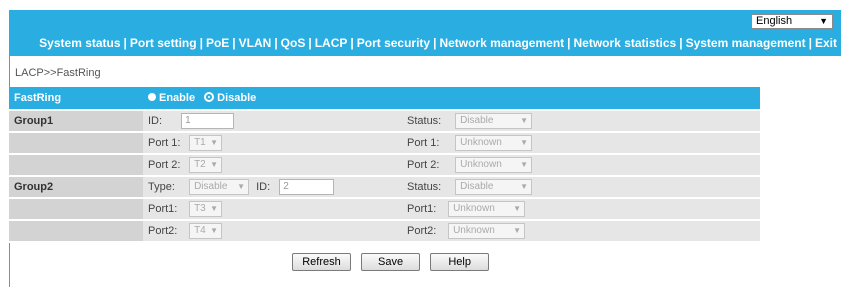 The width and height of the screenshot is (841, 287). What do you see at coordinates (208, 121) in the screenshot?
I see `group1-id-input: 1` at bounding box center [208, 121].